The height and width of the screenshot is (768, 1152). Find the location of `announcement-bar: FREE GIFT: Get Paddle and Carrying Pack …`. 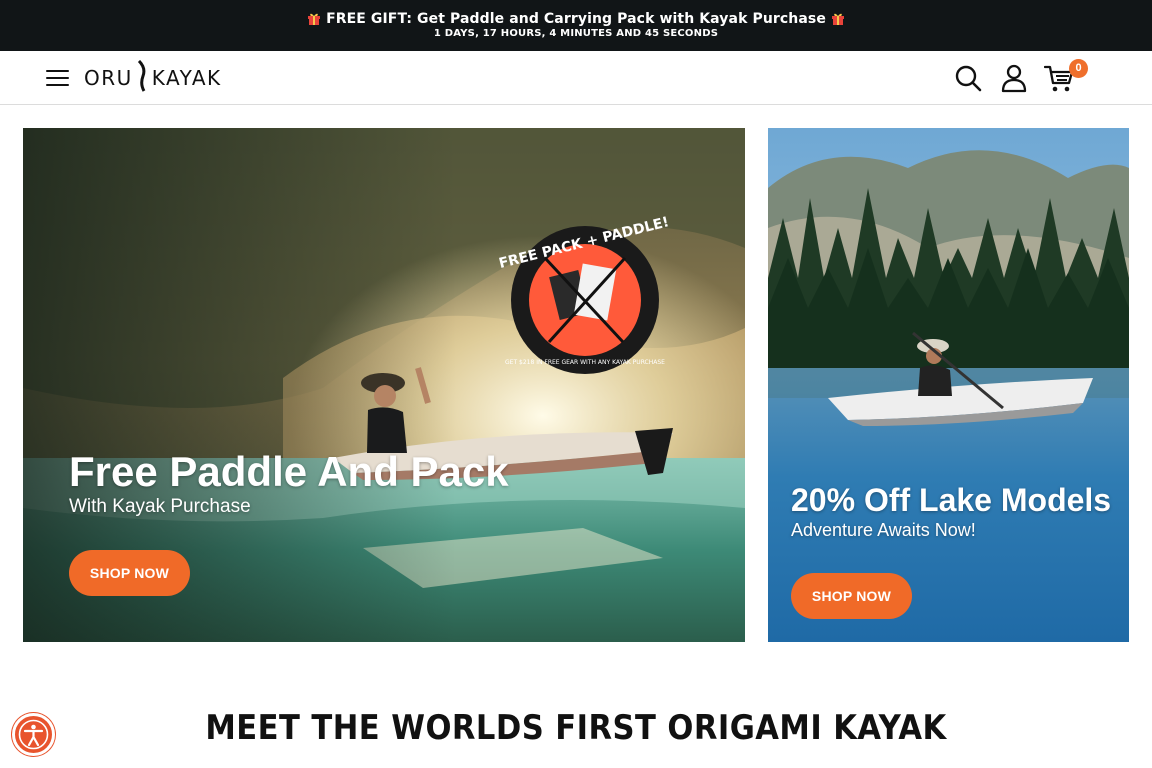

announcement-bar: FREE GIFT: Get Paddle and Carrying Pack … is located at coordinates (576, 25).